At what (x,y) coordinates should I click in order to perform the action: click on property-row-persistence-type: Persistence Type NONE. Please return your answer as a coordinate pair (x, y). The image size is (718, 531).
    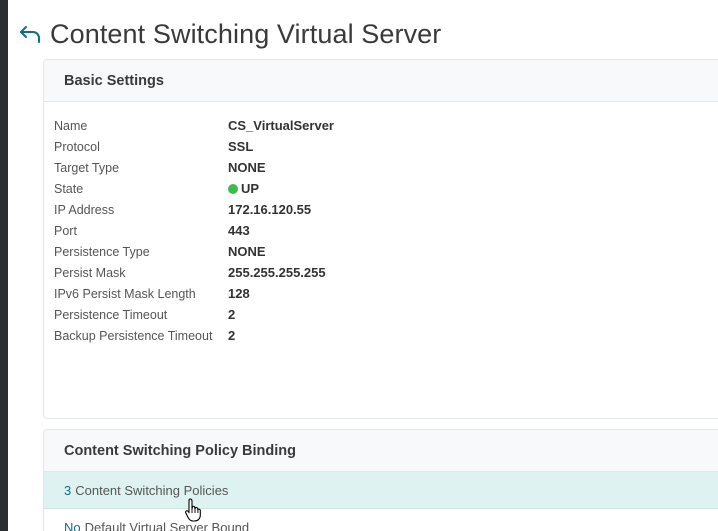
    Looking at the image, I should click on (386, 251).